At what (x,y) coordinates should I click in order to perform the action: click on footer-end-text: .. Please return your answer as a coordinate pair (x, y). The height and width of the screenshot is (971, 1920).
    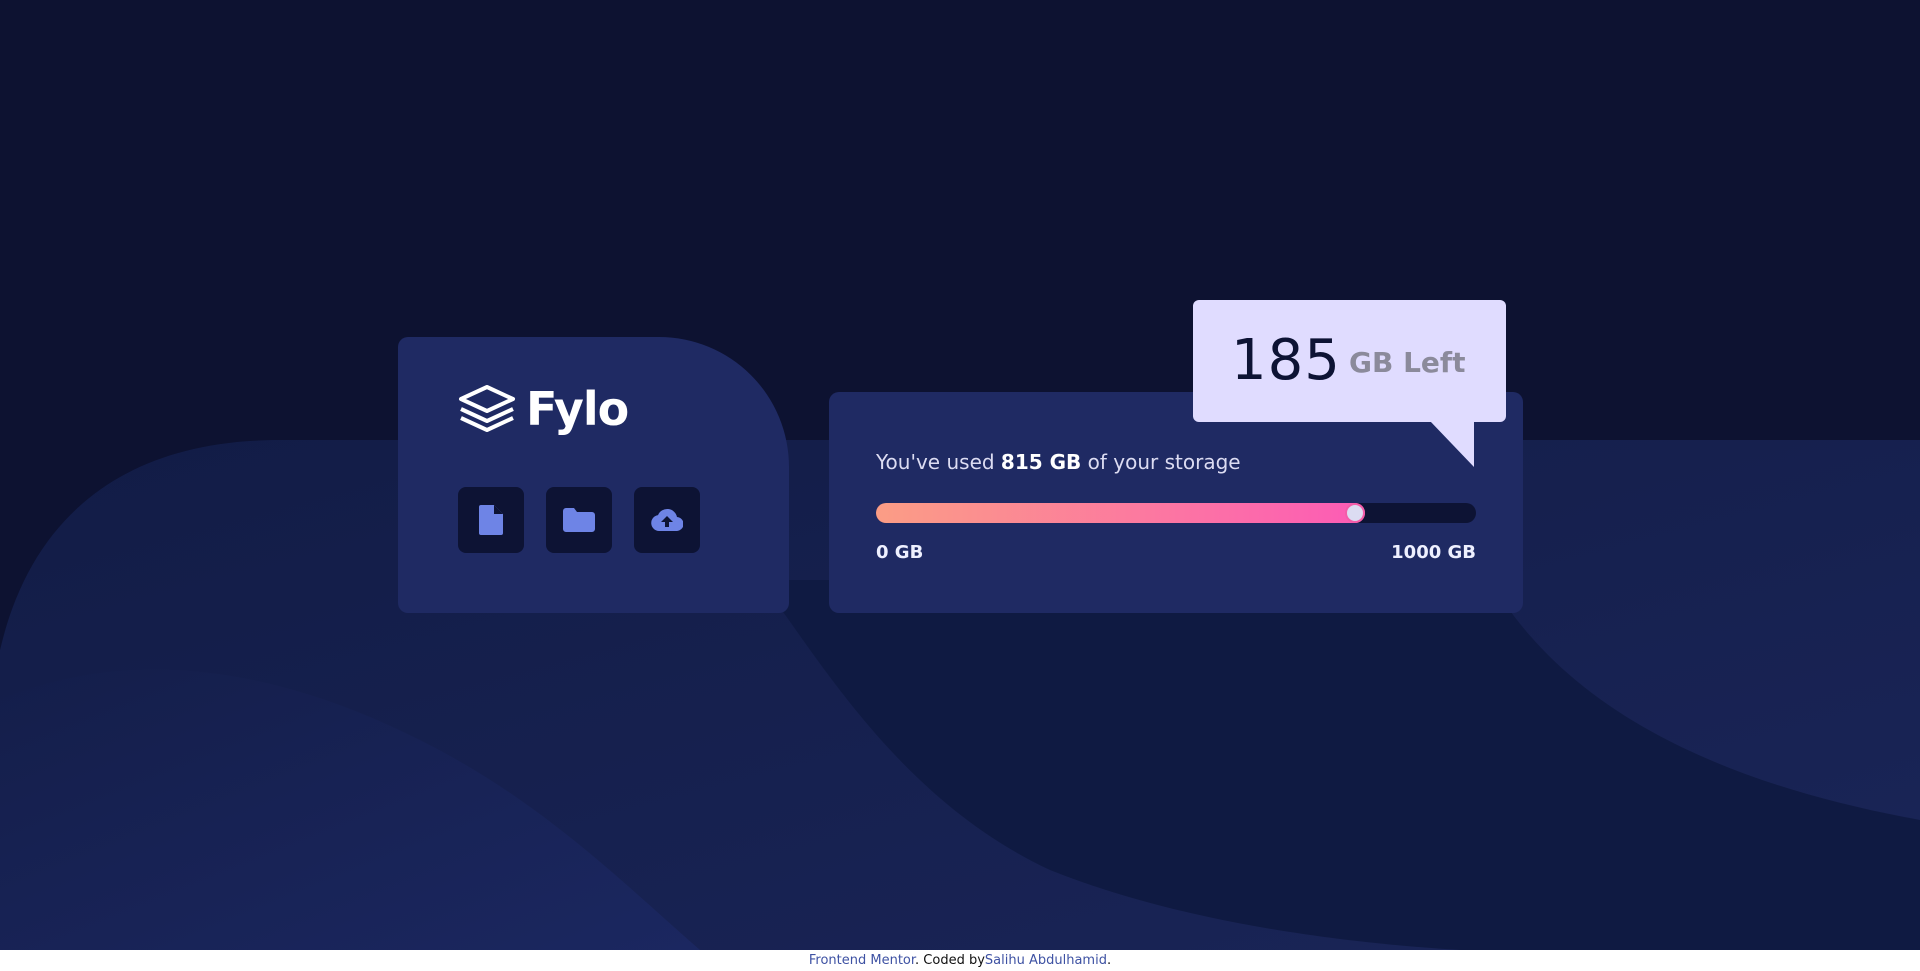
    Looking at the image, I should click on (1109, 960).